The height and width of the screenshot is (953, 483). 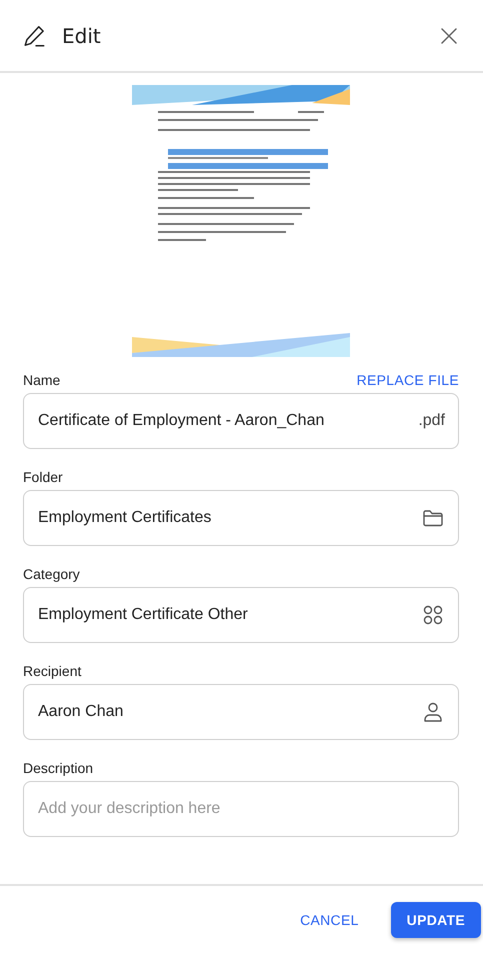 I want to click on field-label: Folder, so click(x=43, y=477).